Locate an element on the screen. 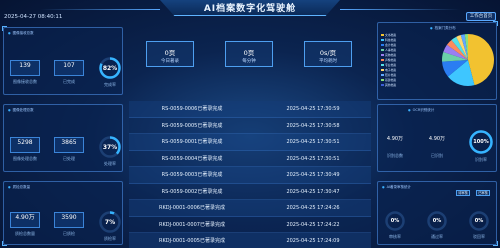 This screenshot has width=500, height=248. stat-value: 107 is located at coordinates (69, 65).